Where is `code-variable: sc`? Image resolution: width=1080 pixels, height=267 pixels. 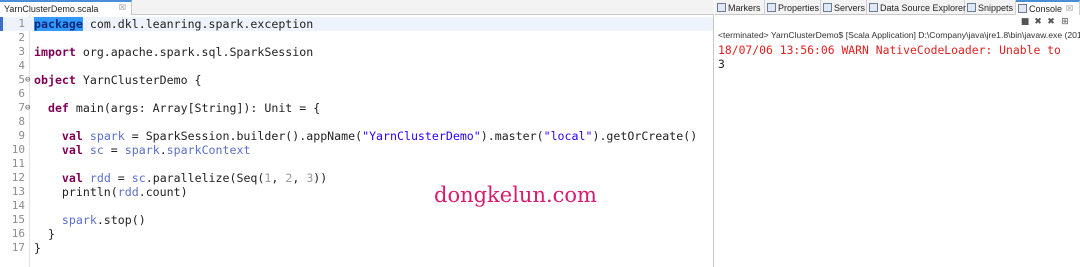 code-variable: sc is located at coordinates (138, 178).